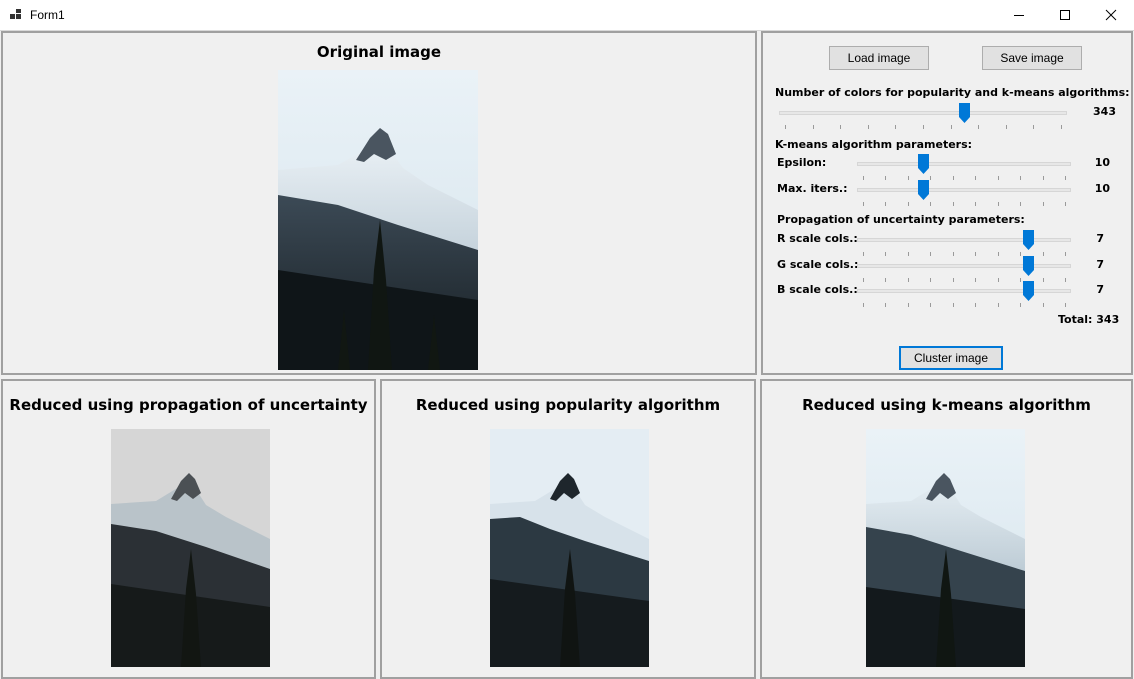 Image resolution: width=1134 pixels, height=679 pixels. I want to click on epsilon-slider, so click(964, 172).